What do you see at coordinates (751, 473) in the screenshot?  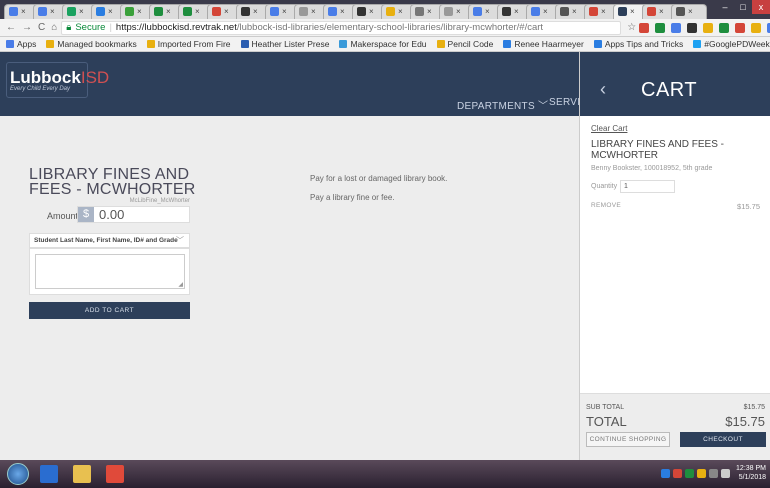 I see `system-clock: 12:38 PM 5/1/2018` at bounding box center [751, 473].